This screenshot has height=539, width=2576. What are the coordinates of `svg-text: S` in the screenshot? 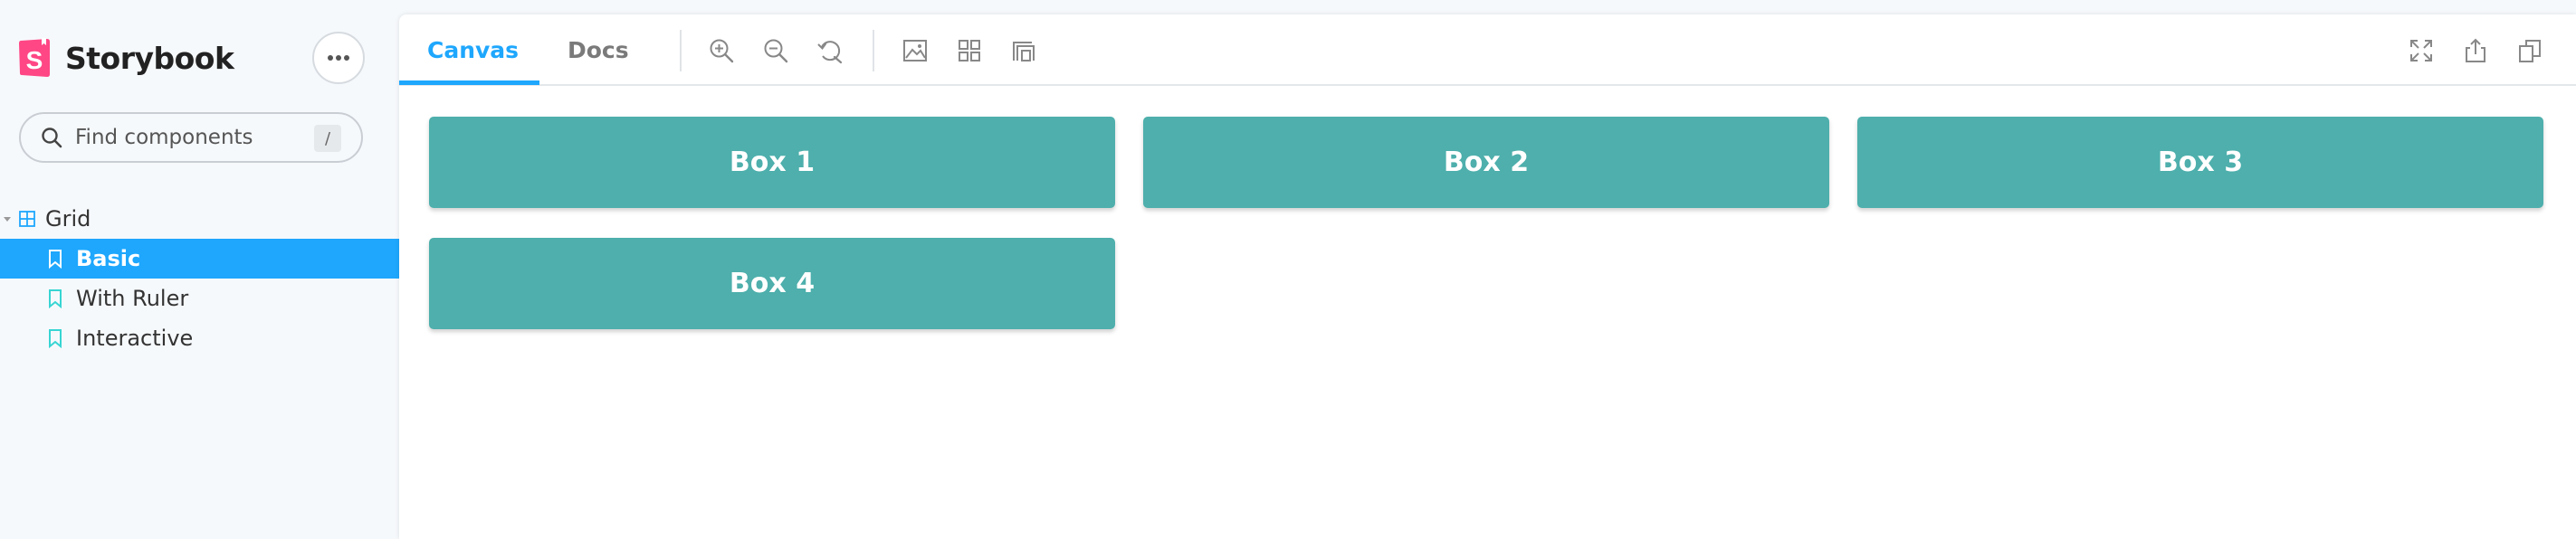 It's located at (34, 60).